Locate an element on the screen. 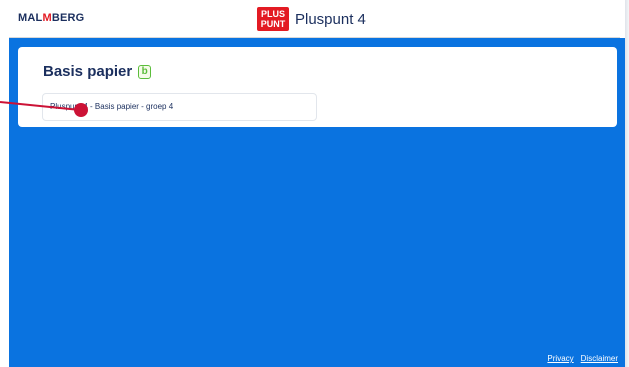 The width and height of the screenshot is (629, 367). product-header: PLUS PUNT Pluspunt 4 is located at coordinates (311, 19).